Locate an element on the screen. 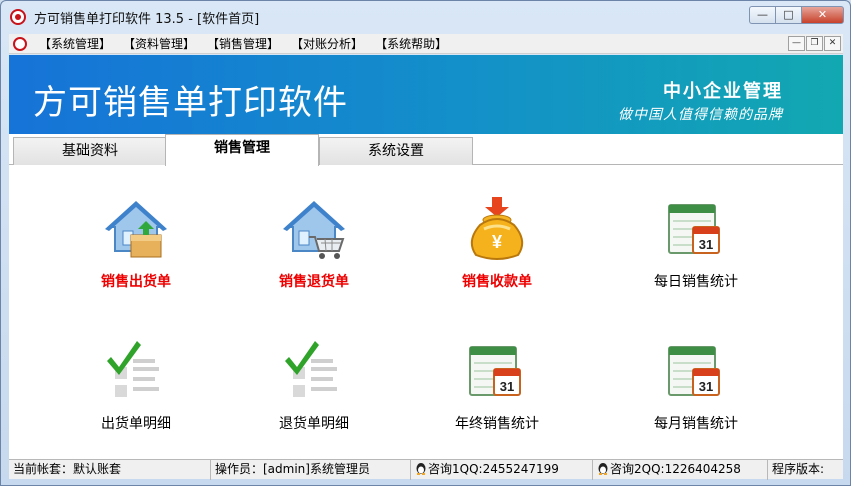  mdi-close-button: ✕ is located at coordinates (832, 43).